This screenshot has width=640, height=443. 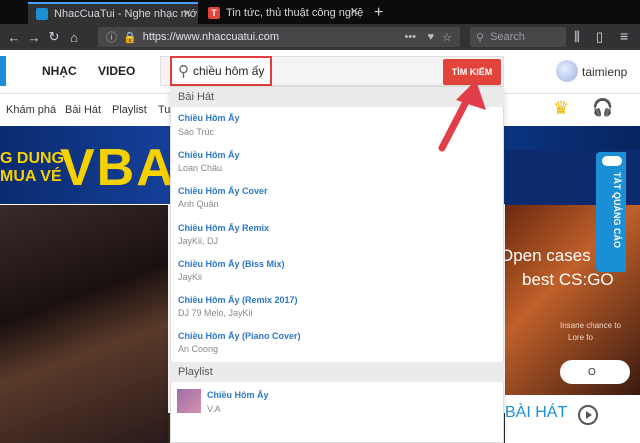 I want to click on site-logo, so click(x=3, y=71).